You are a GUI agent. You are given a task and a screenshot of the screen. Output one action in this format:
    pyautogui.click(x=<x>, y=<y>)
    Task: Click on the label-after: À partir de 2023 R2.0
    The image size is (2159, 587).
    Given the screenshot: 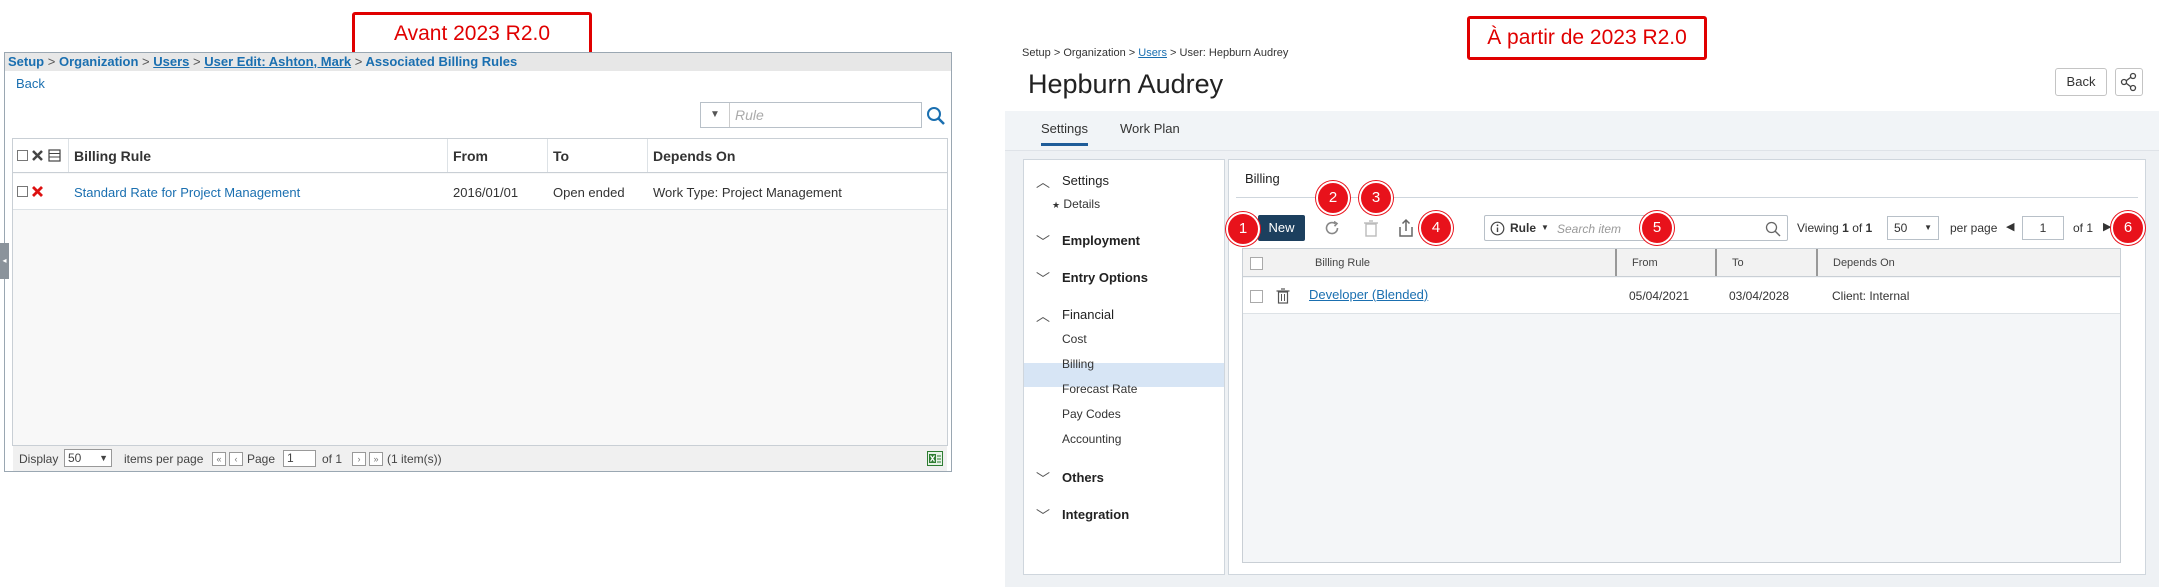 What is the action you would take?
    pyautogui.click(x=1587, y=38)
    